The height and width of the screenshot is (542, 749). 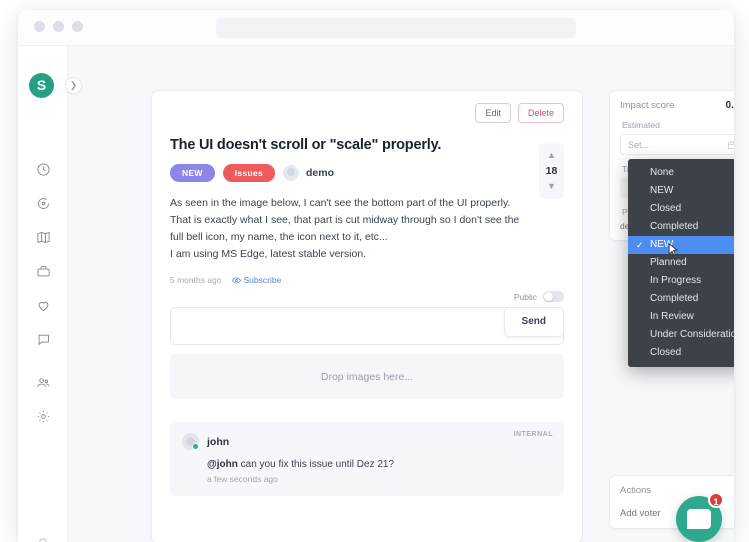 What do you see at coordinates (242, 479) in the screenshot?
I see `comment-timestamp: a few seconds ago` at bounding box center [242, 479].